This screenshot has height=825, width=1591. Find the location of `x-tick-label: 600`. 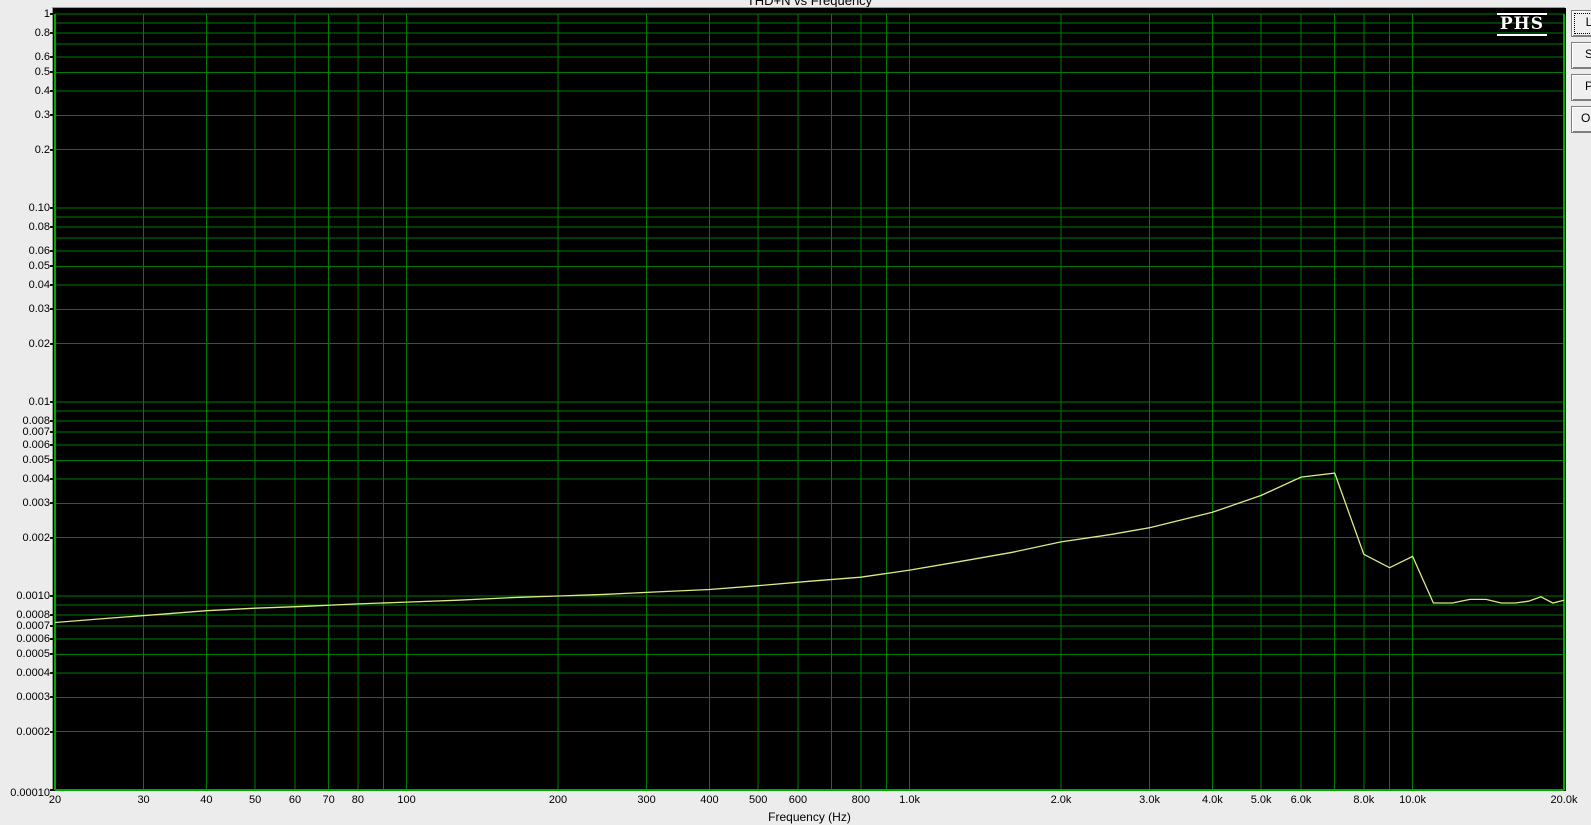

x-tick-label: 600 is located at coordinates (798, 800).